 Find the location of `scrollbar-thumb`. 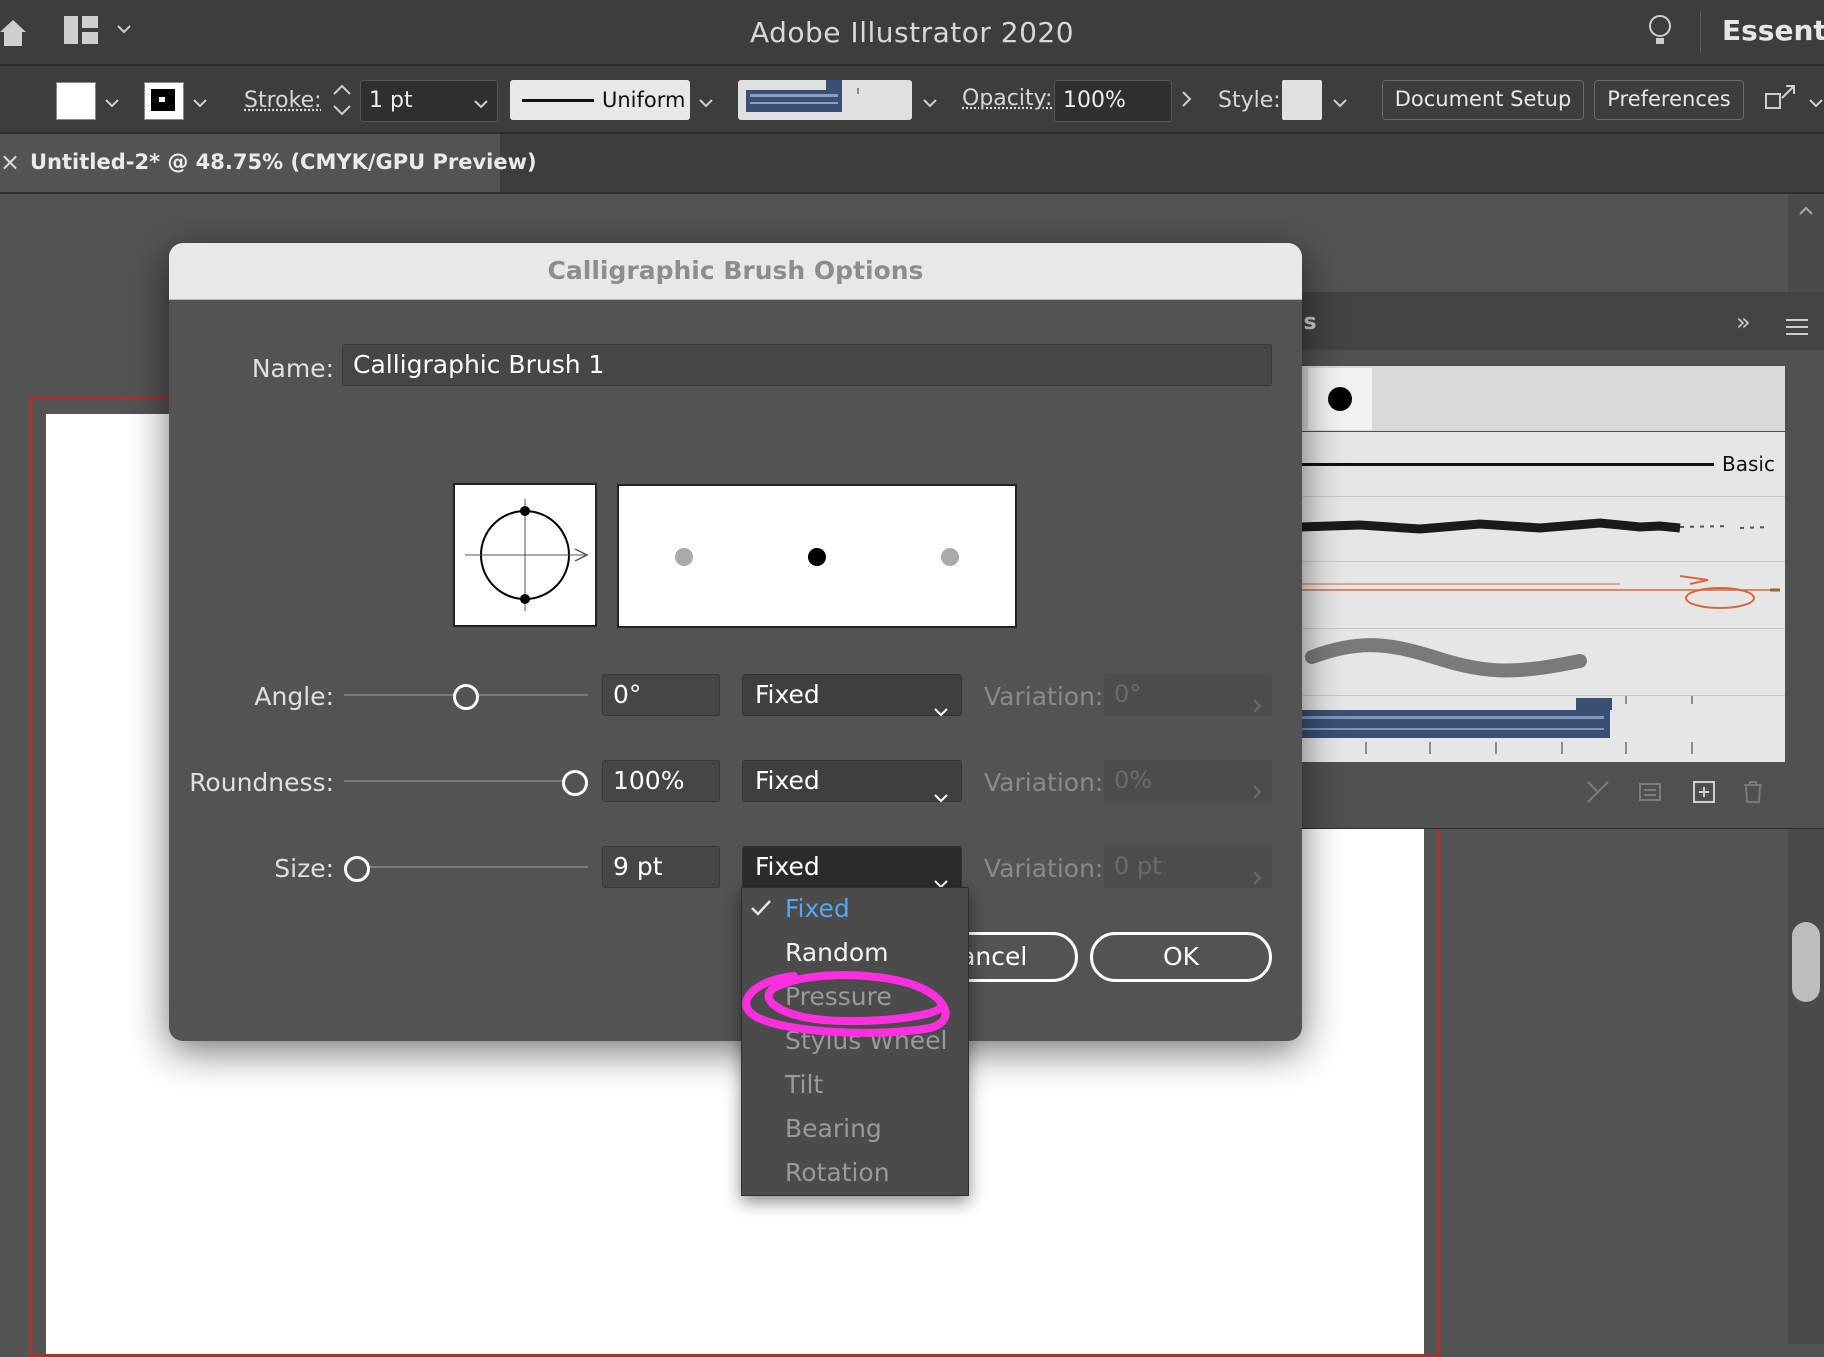

scrollbar-thumb is located at coordinates (1806, 962).